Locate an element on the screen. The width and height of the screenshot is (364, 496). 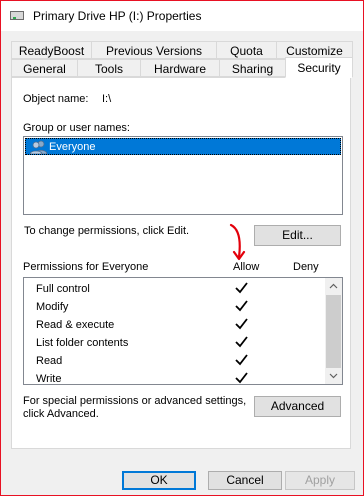
table-row: Full control is located at coordinates (174, 289).